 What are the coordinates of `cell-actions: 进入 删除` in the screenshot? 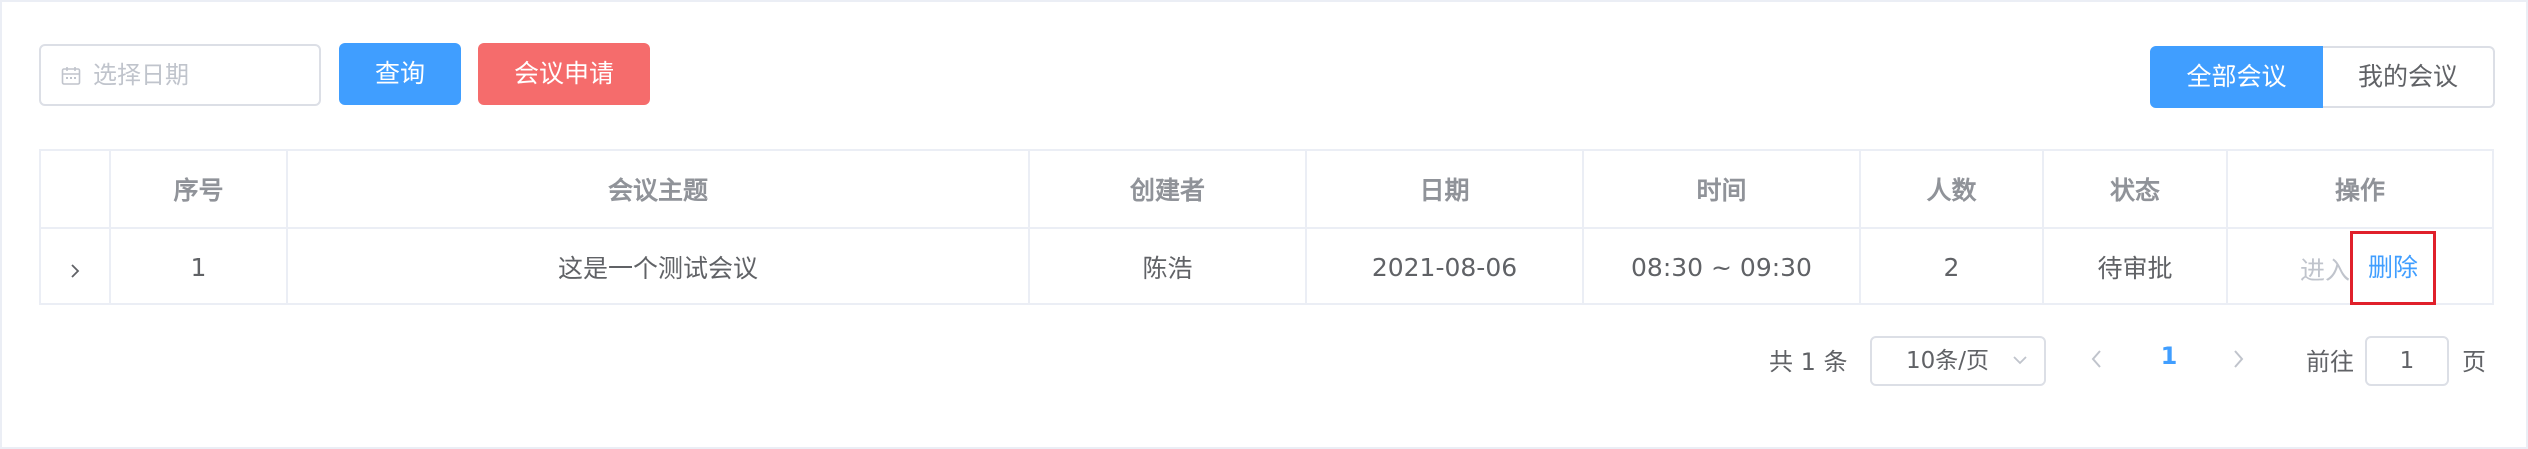 It's located at (2360, 267).